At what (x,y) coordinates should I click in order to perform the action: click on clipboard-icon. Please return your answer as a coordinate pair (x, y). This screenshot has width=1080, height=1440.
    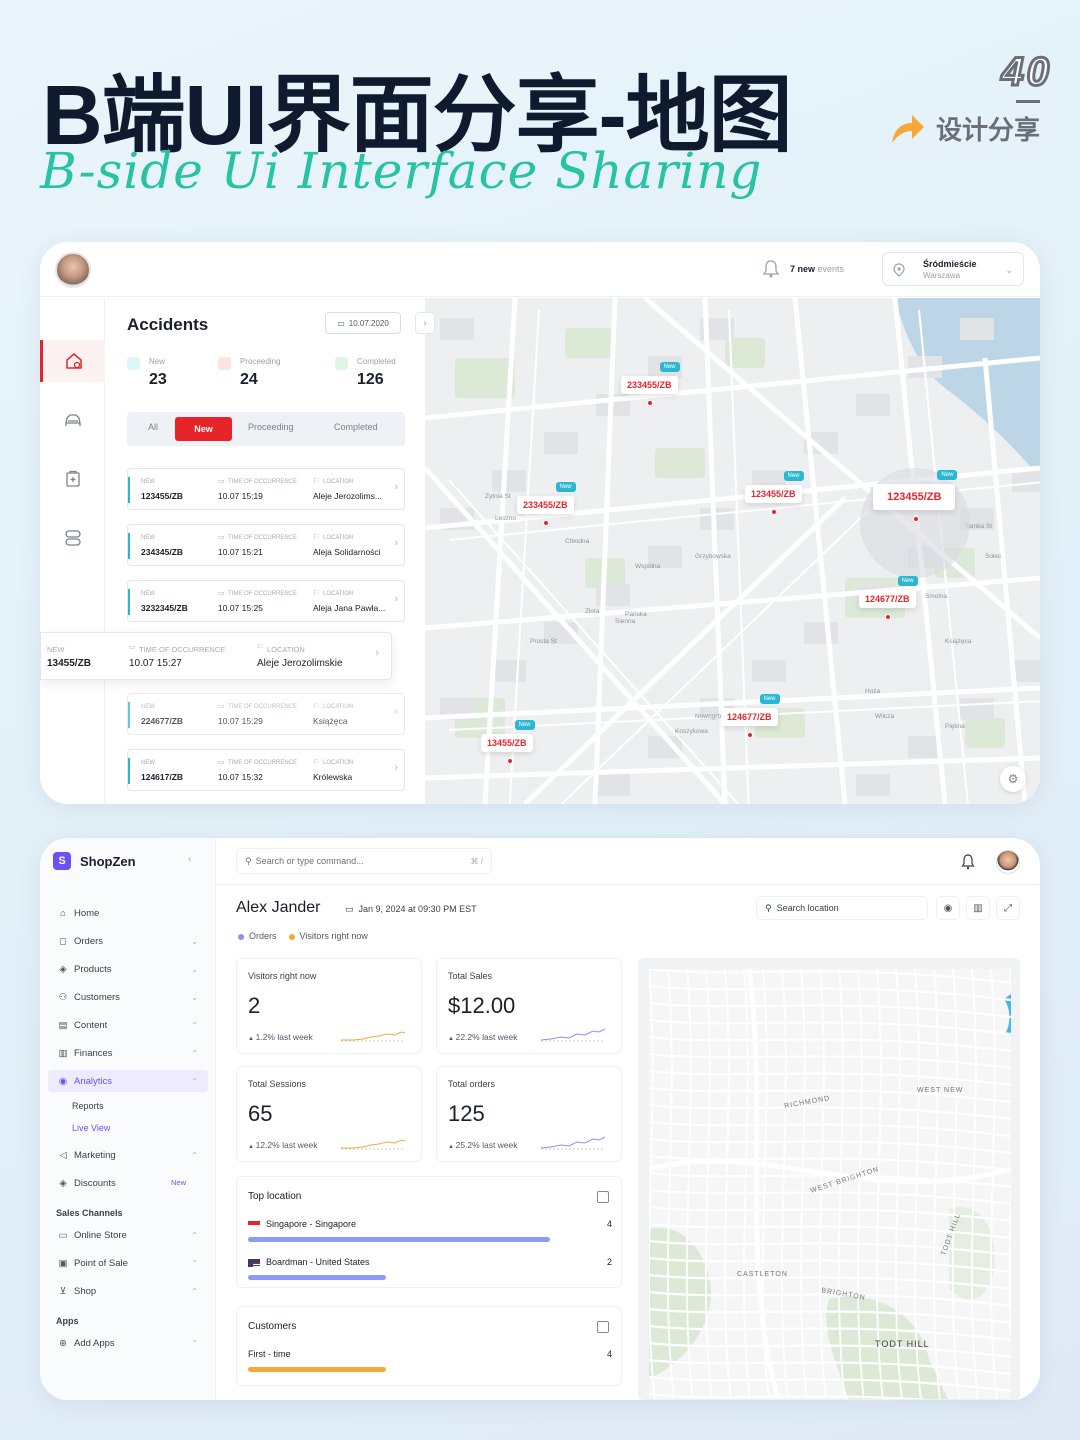
    Looking at the image, I should click on (72, 478).